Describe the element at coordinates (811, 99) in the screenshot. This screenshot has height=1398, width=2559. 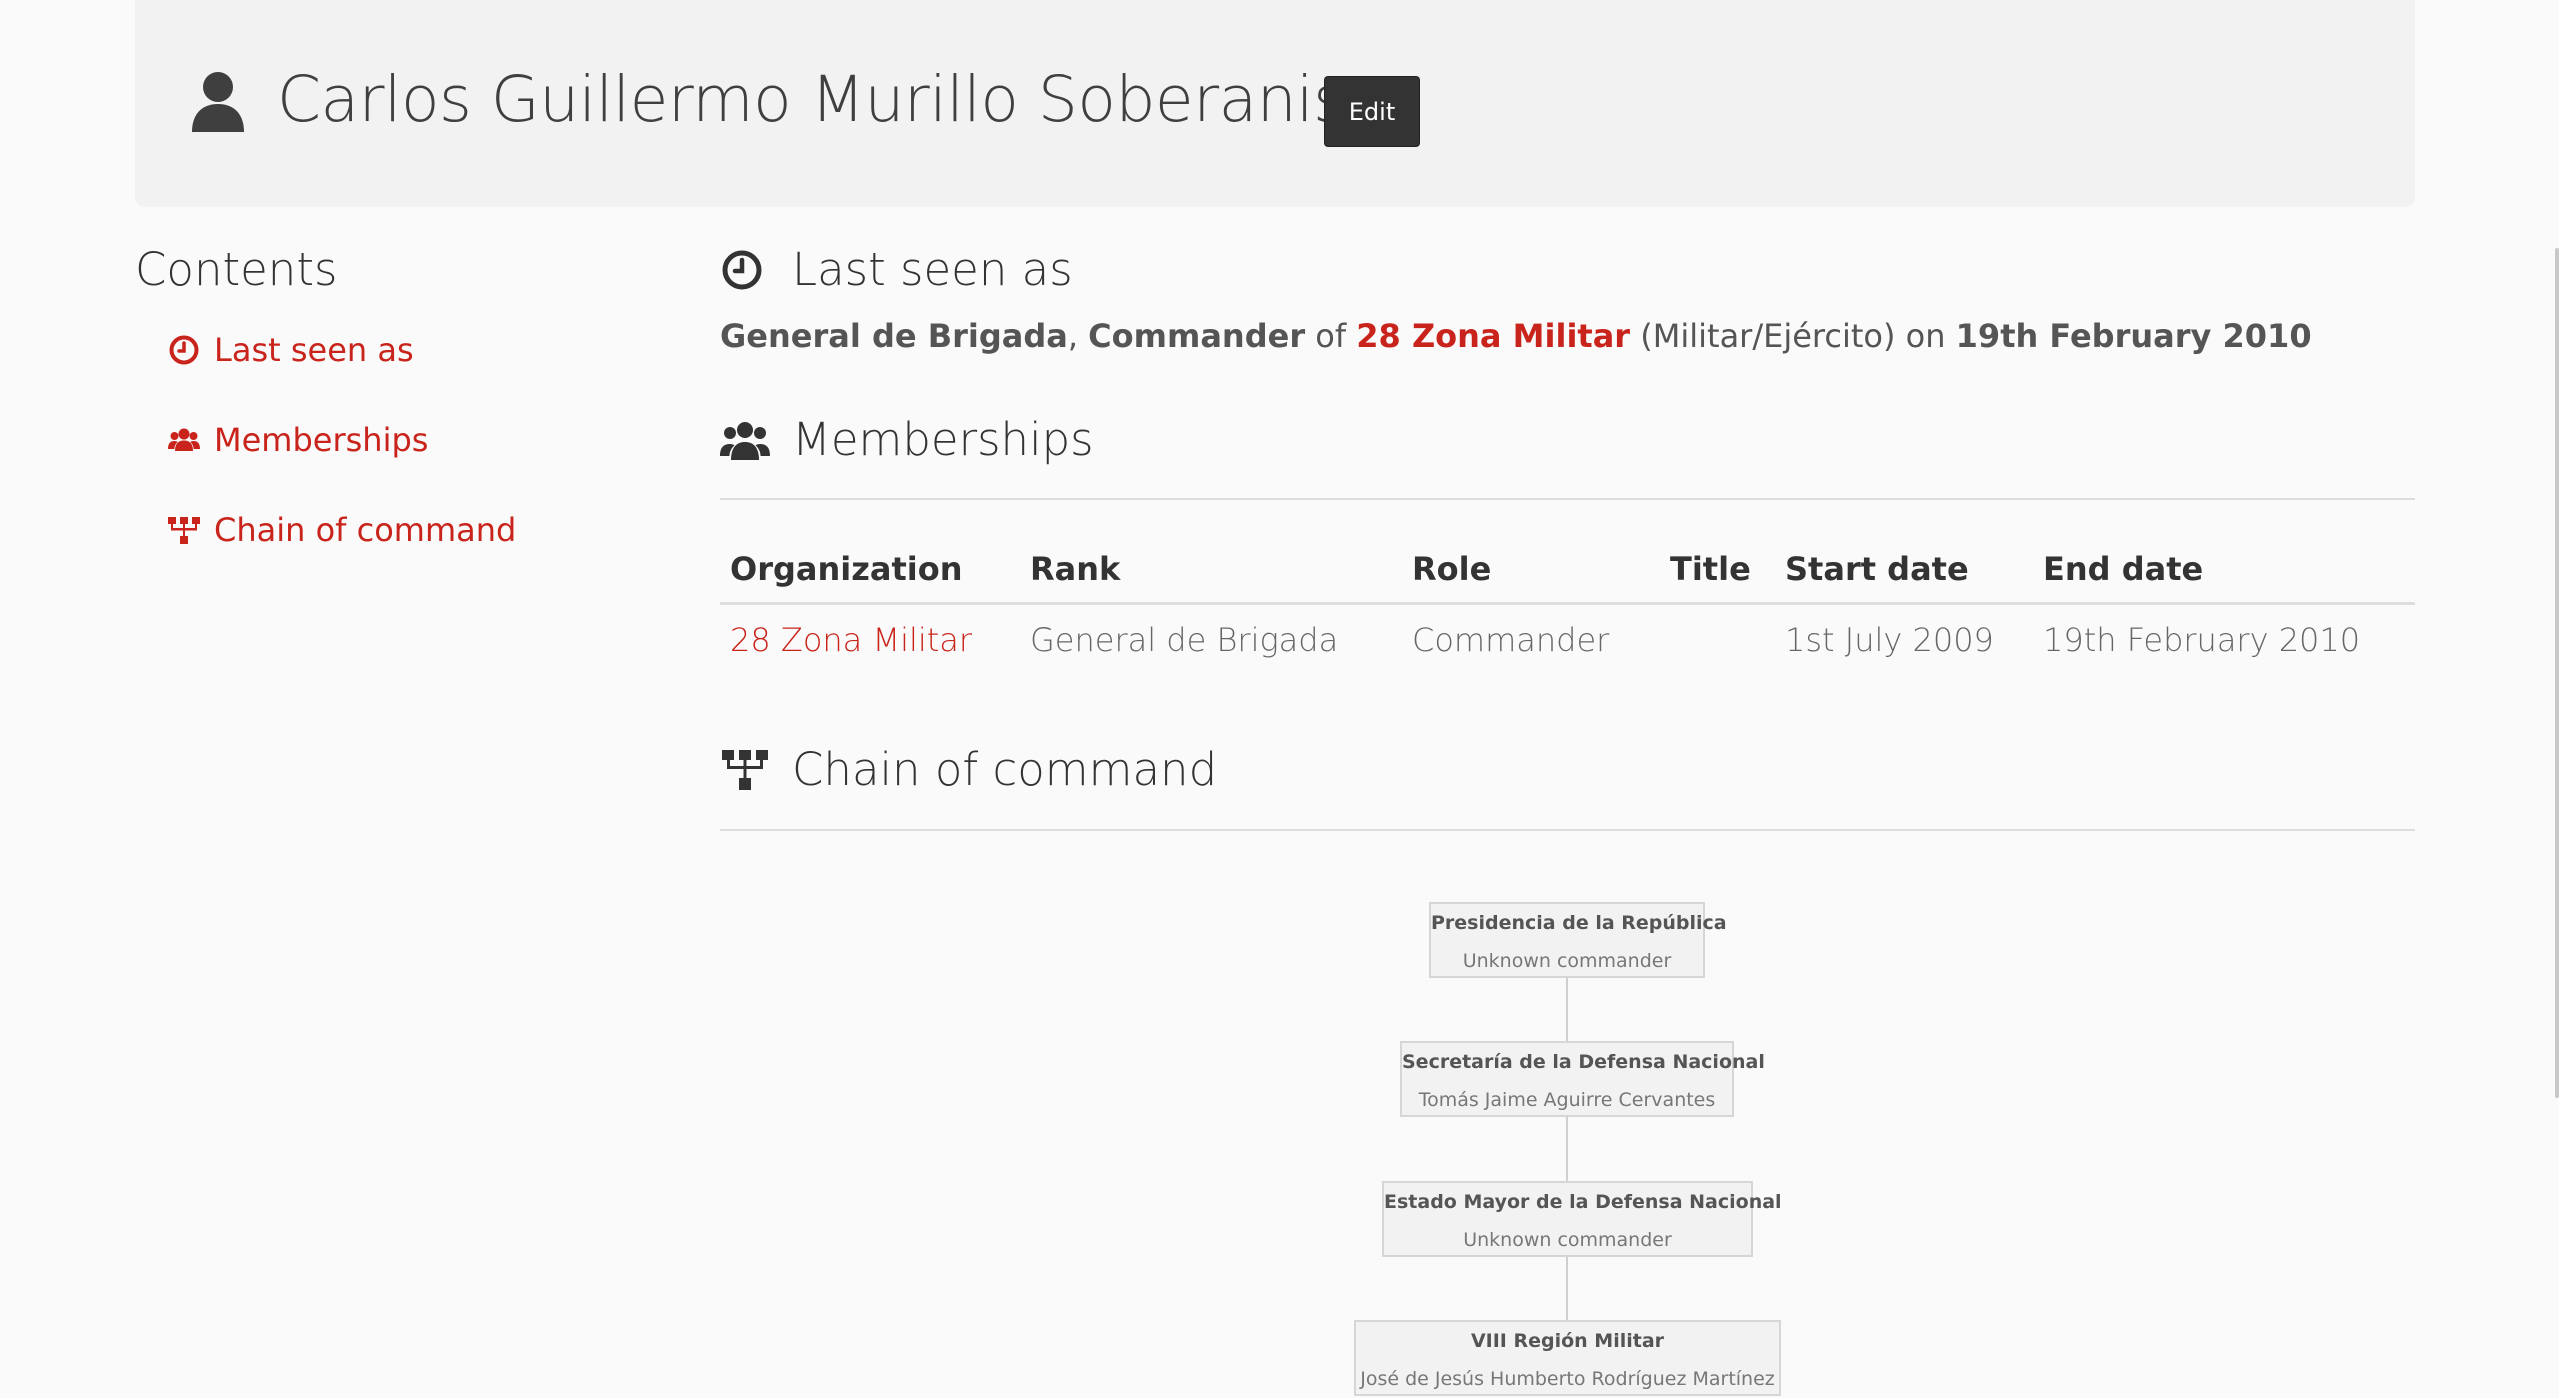
I see `page-title: Carlos Guillermo Murillo Soberanis` at that location.